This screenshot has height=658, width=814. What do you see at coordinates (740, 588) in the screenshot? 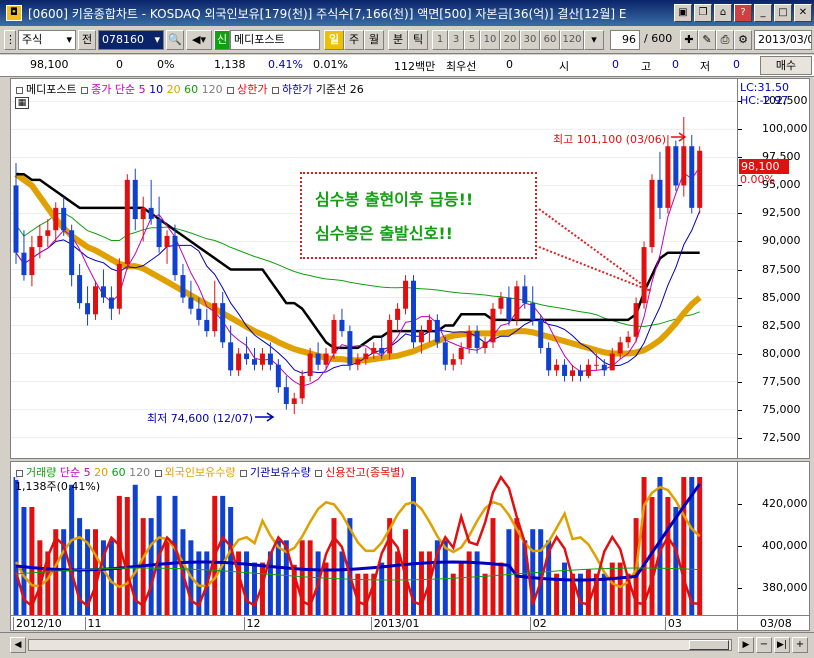
I see `volume-tick-mark` at bounding box center [740, 588].